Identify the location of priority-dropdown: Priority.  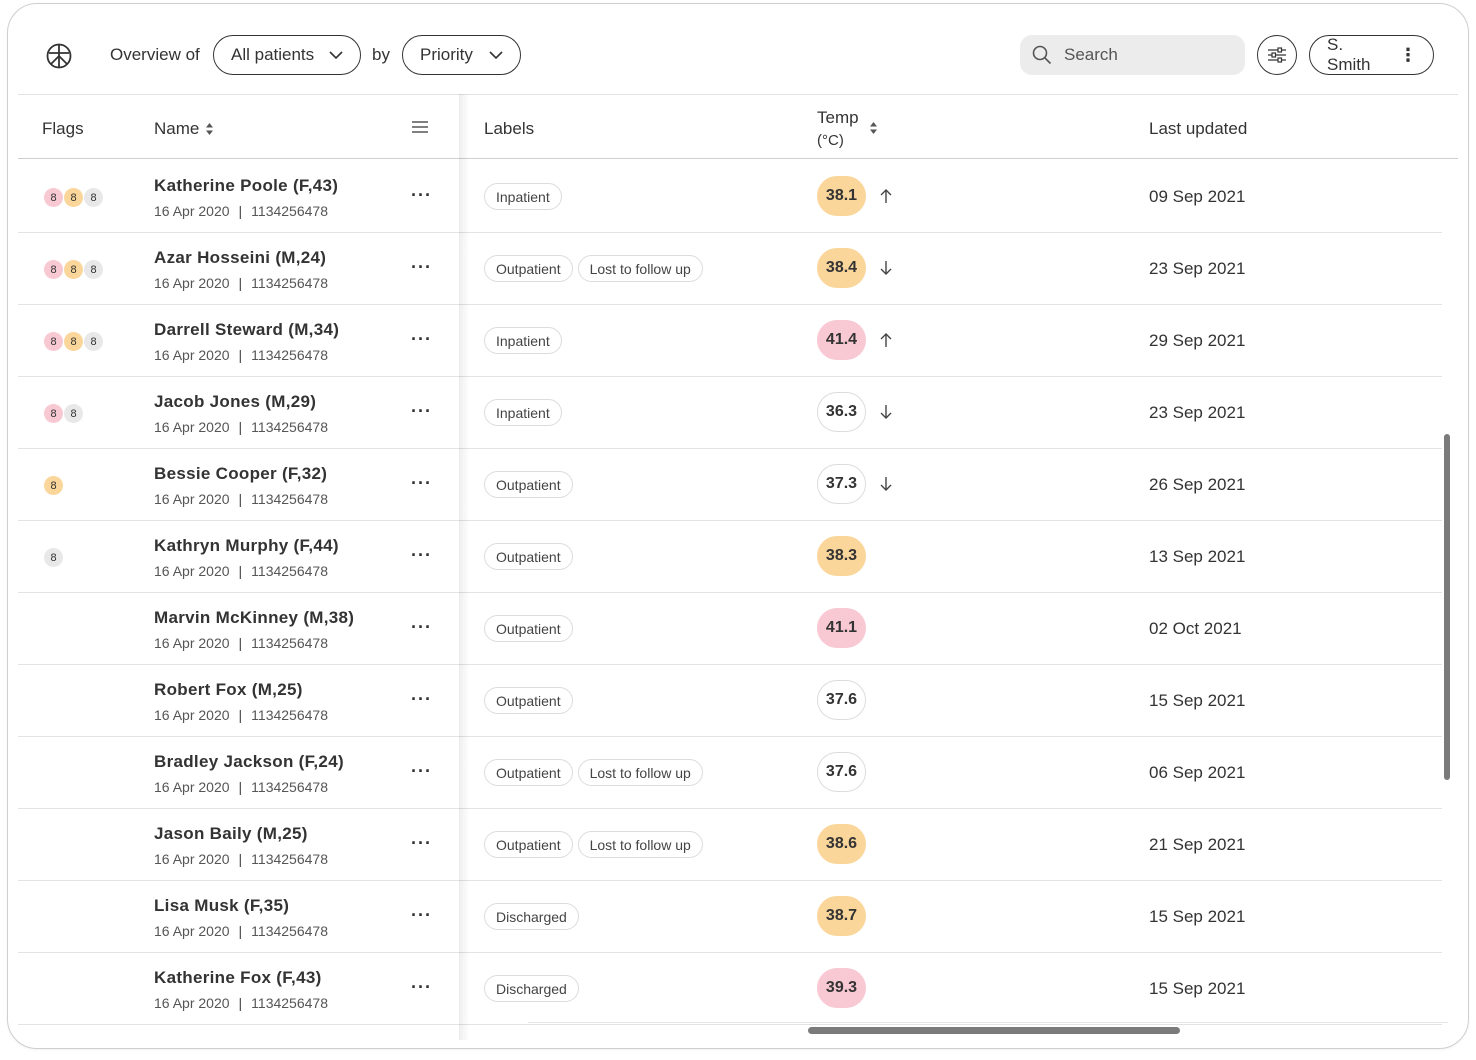
(461, 55).